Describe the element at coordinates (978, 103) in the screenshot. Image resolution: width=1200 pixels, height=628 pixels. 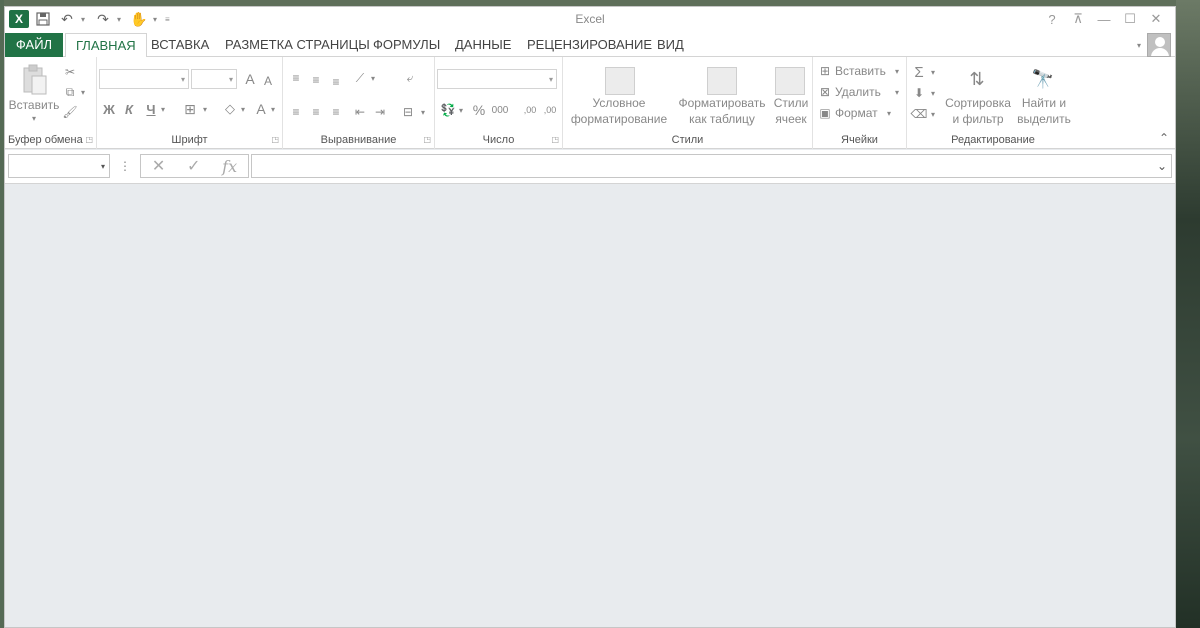
I see `sort-filter-button: Сортировка` at that location.